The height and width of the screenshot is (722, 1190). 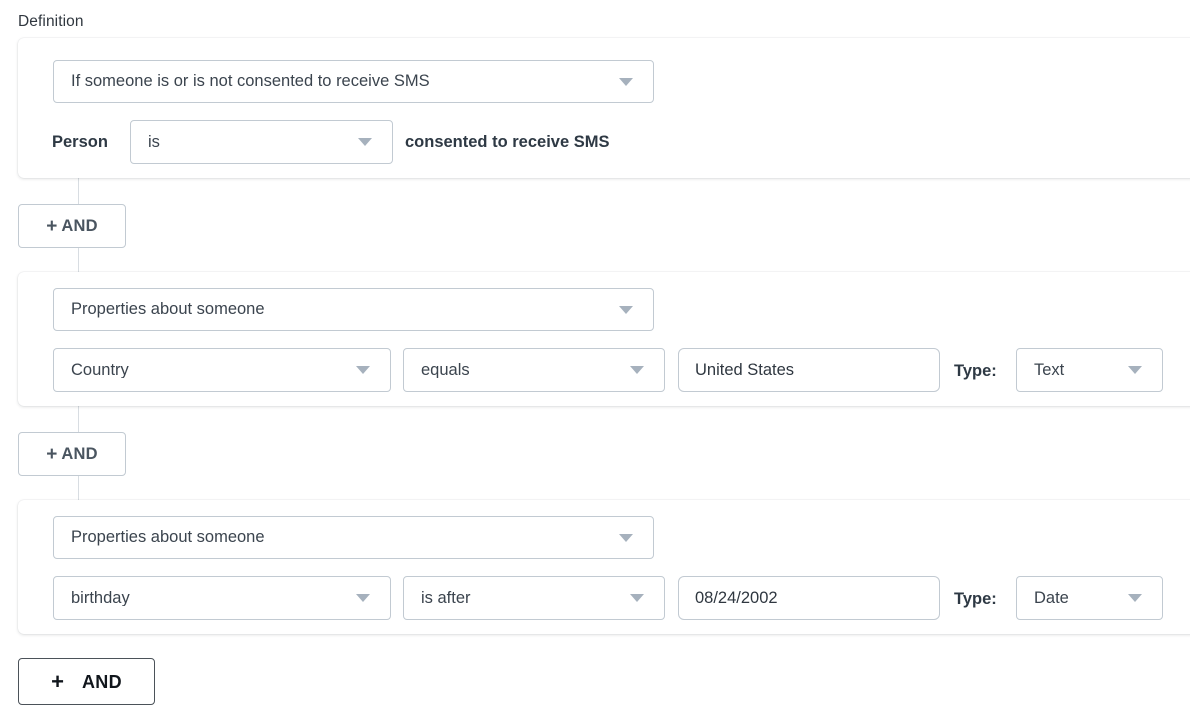 What do you see at coordinates (101, 681) in the screenshot?
I see `add-and-group-button-label: AND` at bounding box center [101, 681].